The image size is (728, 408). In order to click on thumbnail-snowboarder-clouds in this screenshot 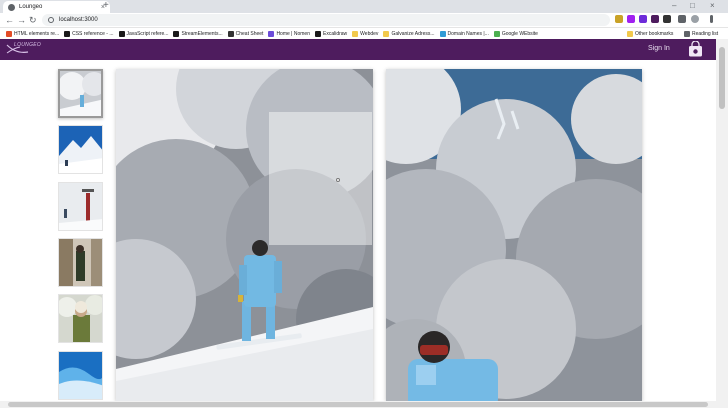, I will do `click(80, 93)`.